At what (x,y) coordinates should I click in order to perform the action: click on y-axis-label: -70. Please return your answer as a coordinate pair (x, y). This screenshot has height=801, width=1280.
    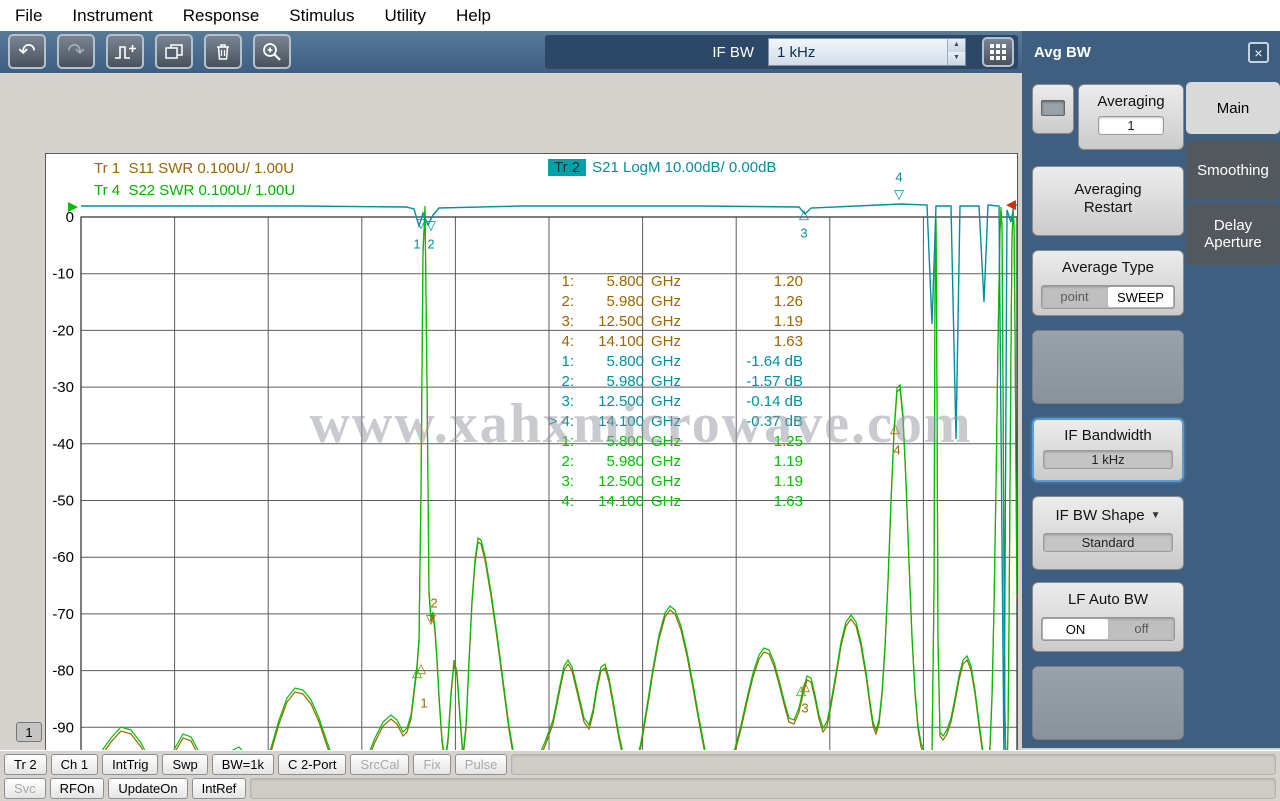
    Looking at the image, I should click on (63, 614).